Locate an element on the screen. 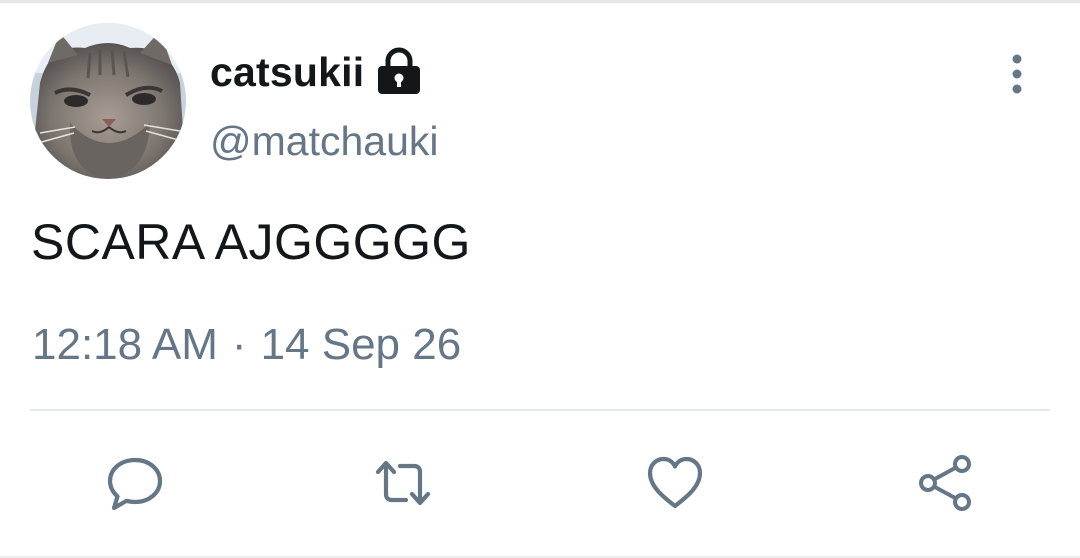 This screenshot has height=558, width=1080. top-border is located at coordinates (540, 1).